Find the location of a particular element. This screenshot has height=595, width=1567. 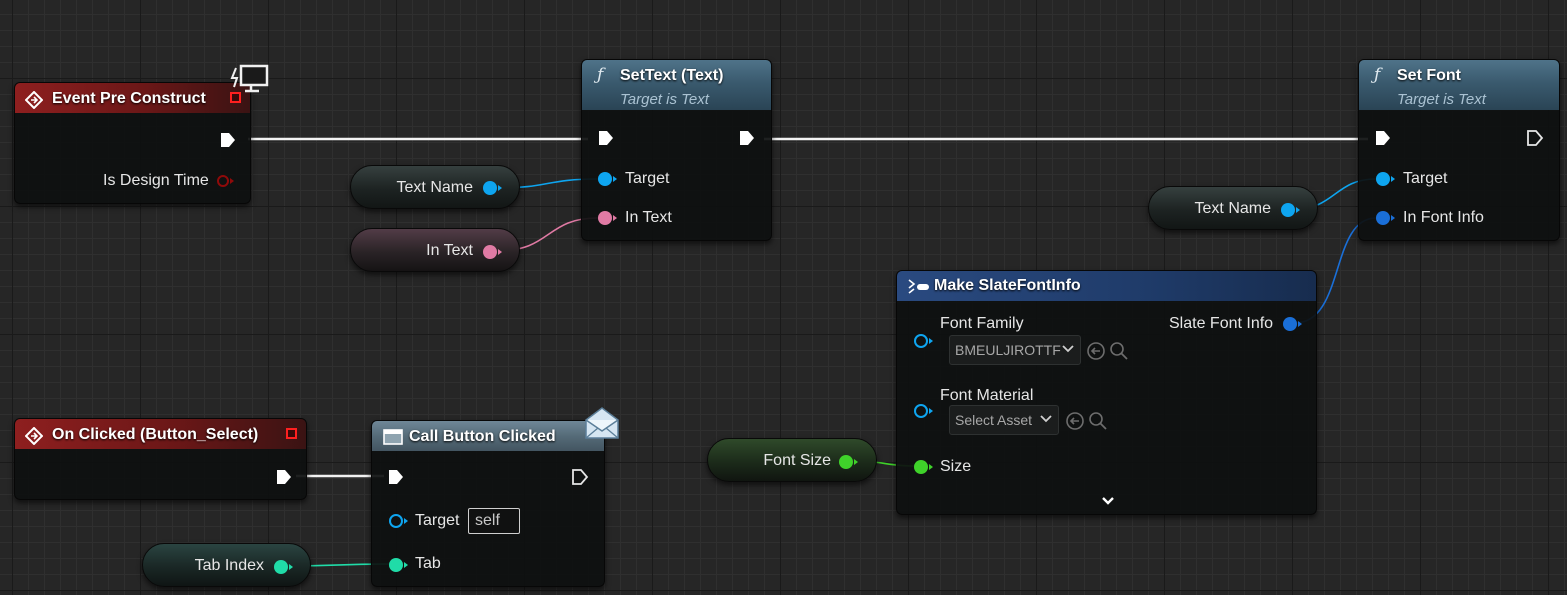

expand-advanced-chevron-icon is located at coordinates (1108, 501).